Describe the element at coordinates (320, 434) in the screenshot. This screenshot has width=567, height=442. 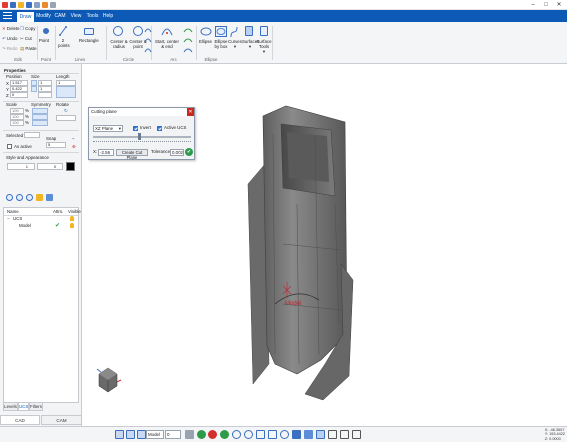
I see `shading-icon` at that location.